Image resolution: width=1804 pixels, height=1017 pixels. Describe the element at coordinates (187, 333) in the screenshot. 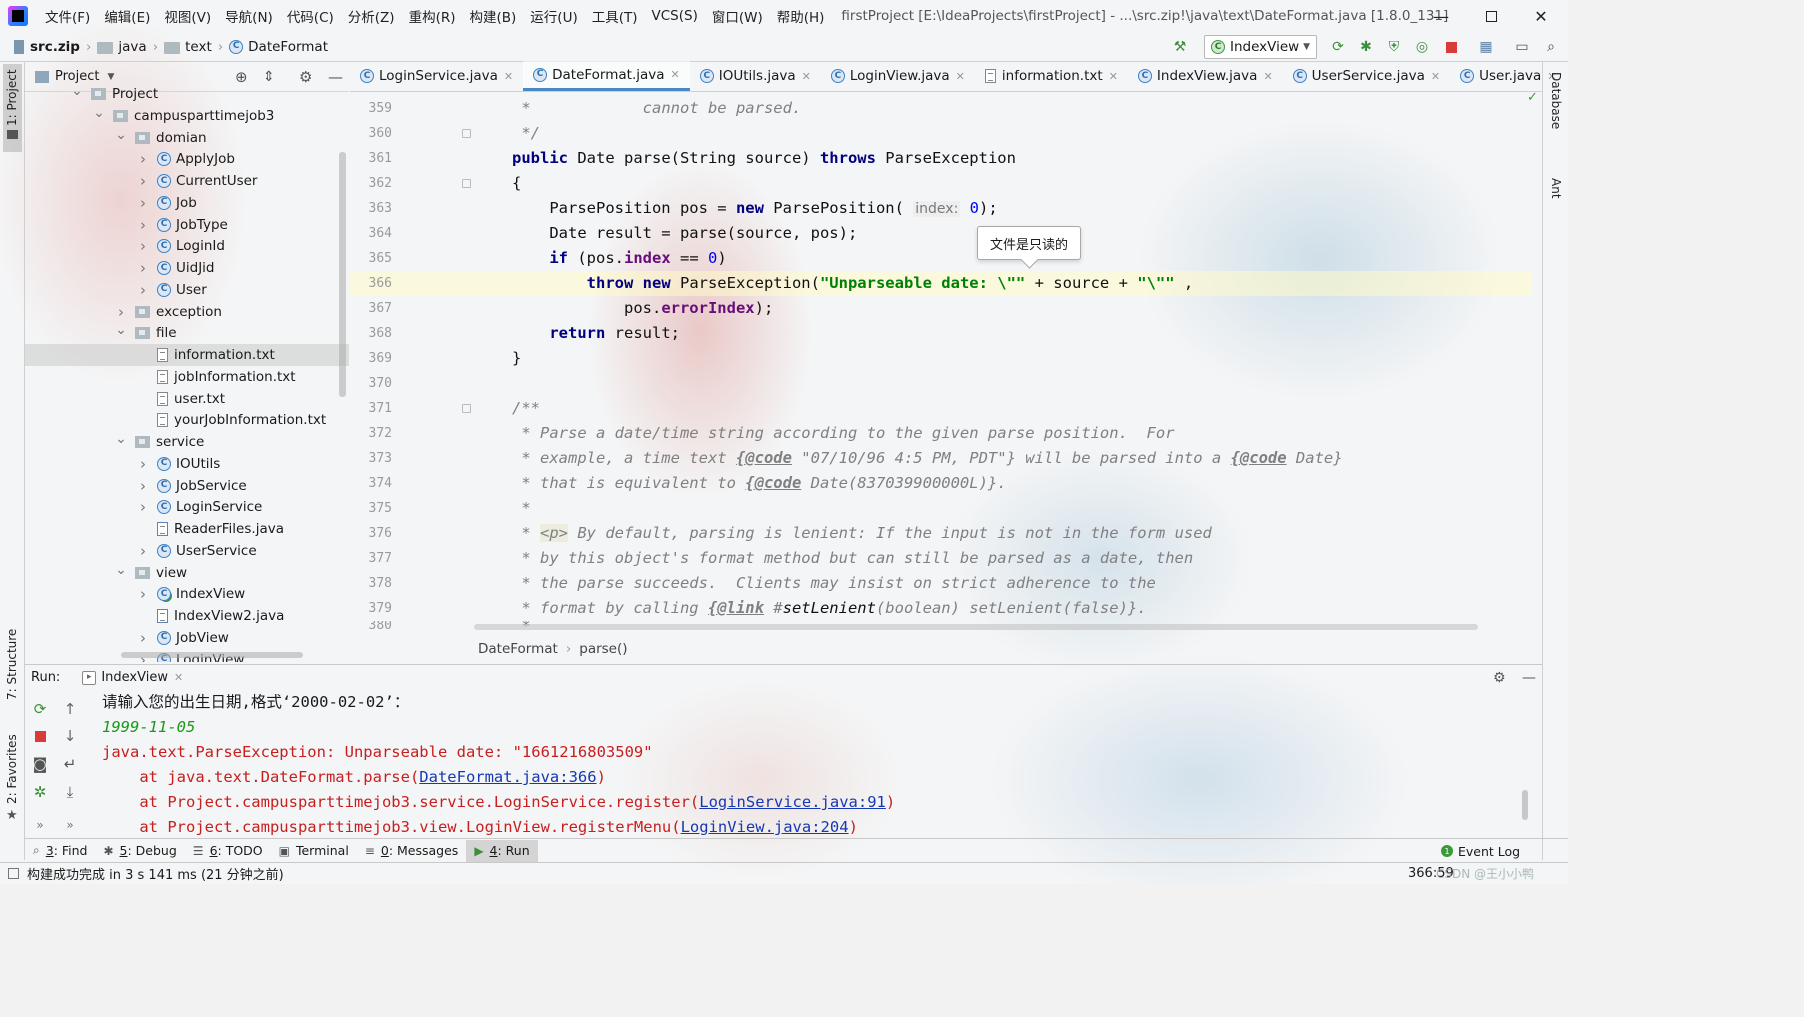

I see `tree-item: ⌄ file` at that location.